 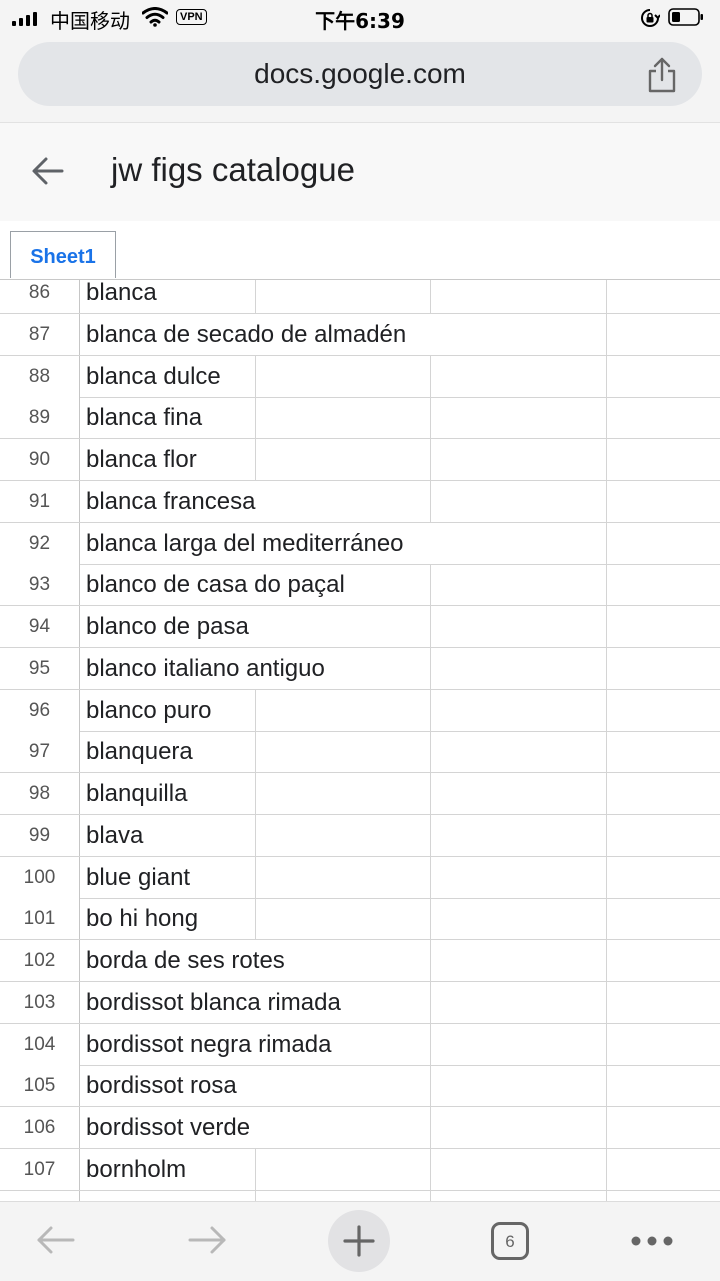 What do you see at coordinates (48, 171) in the screenshot?
I see `back-arrow-icon` at bounding box center [48, 171].